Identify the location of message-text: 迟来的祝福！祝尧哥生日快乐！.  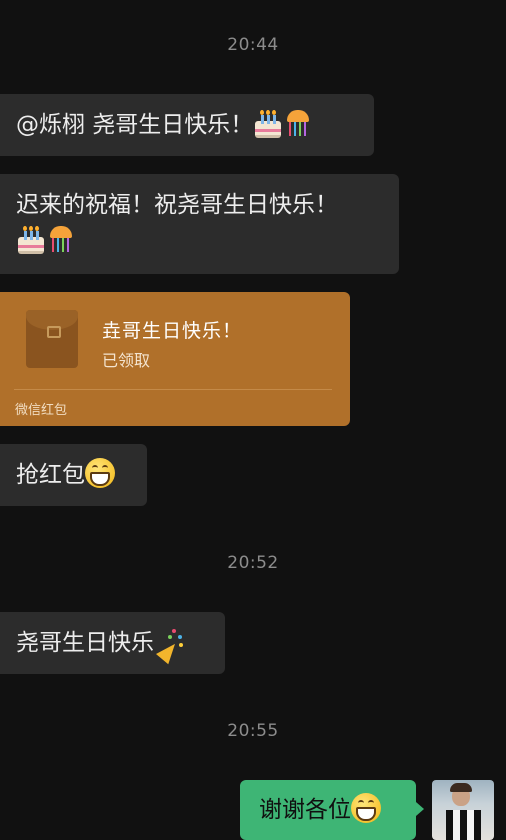
(177, 205).